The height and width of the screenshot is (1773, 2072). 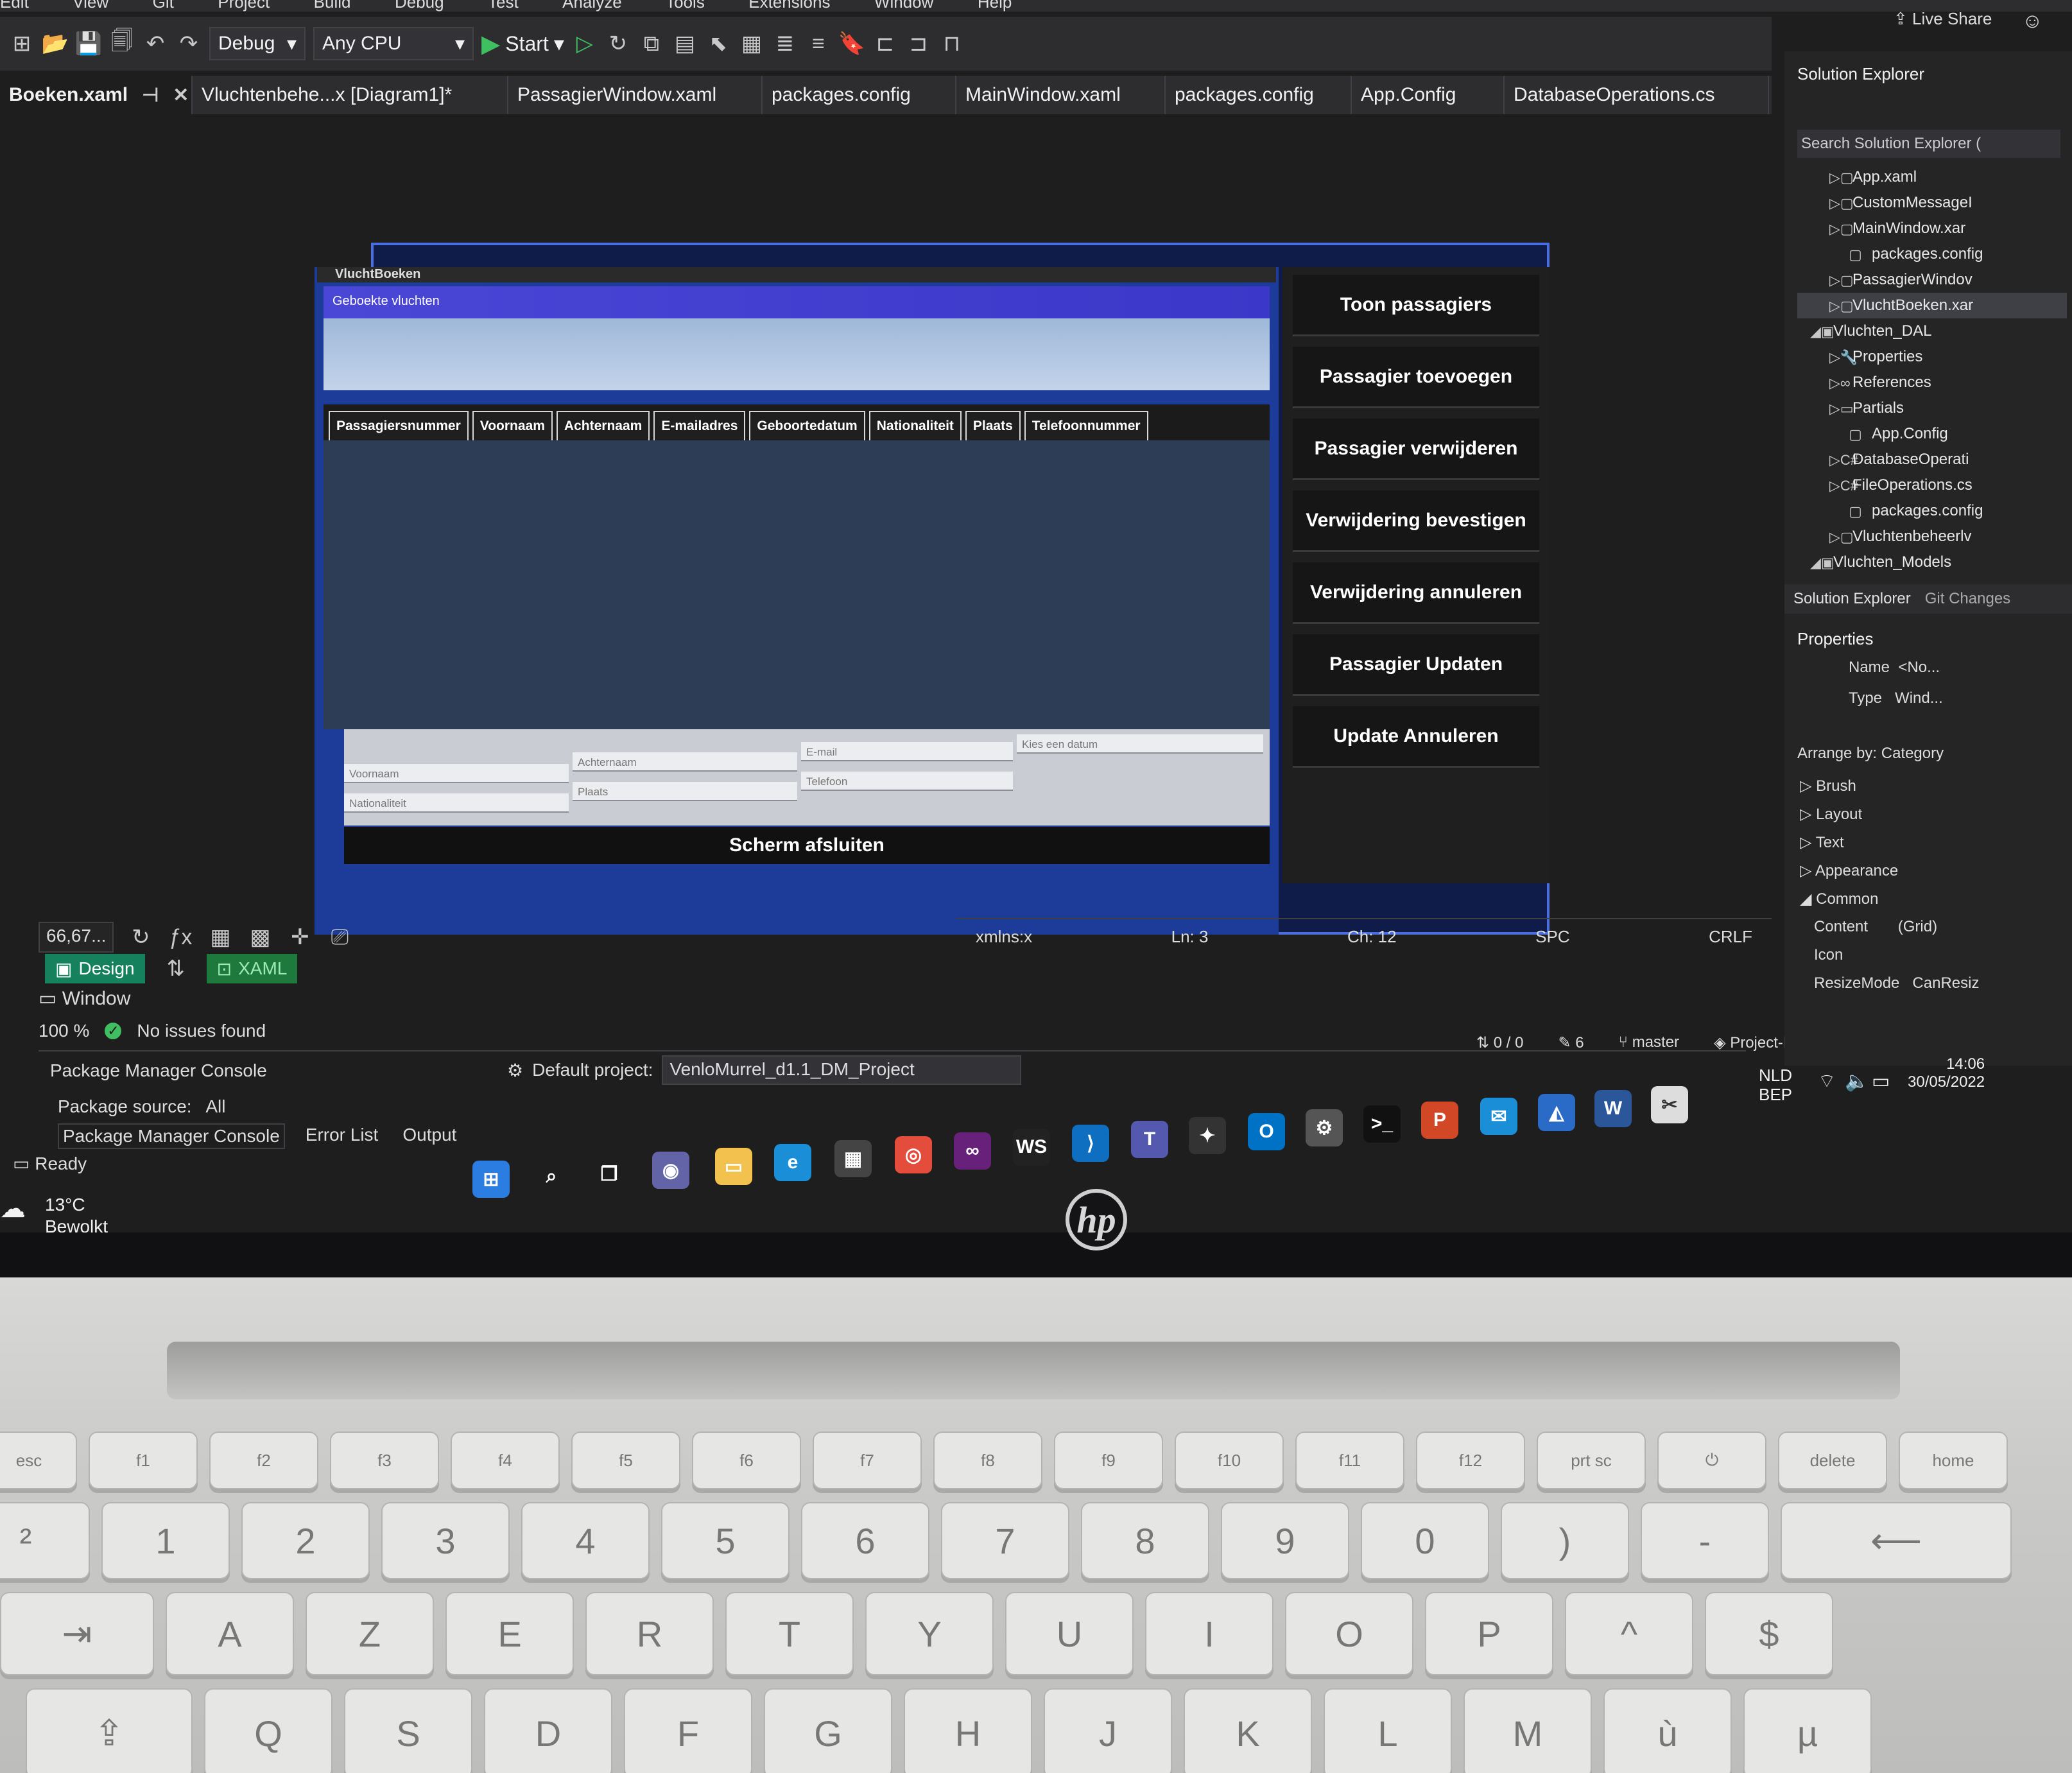 I want to click on column-header: Voornaam, so click(x=513, y=425).